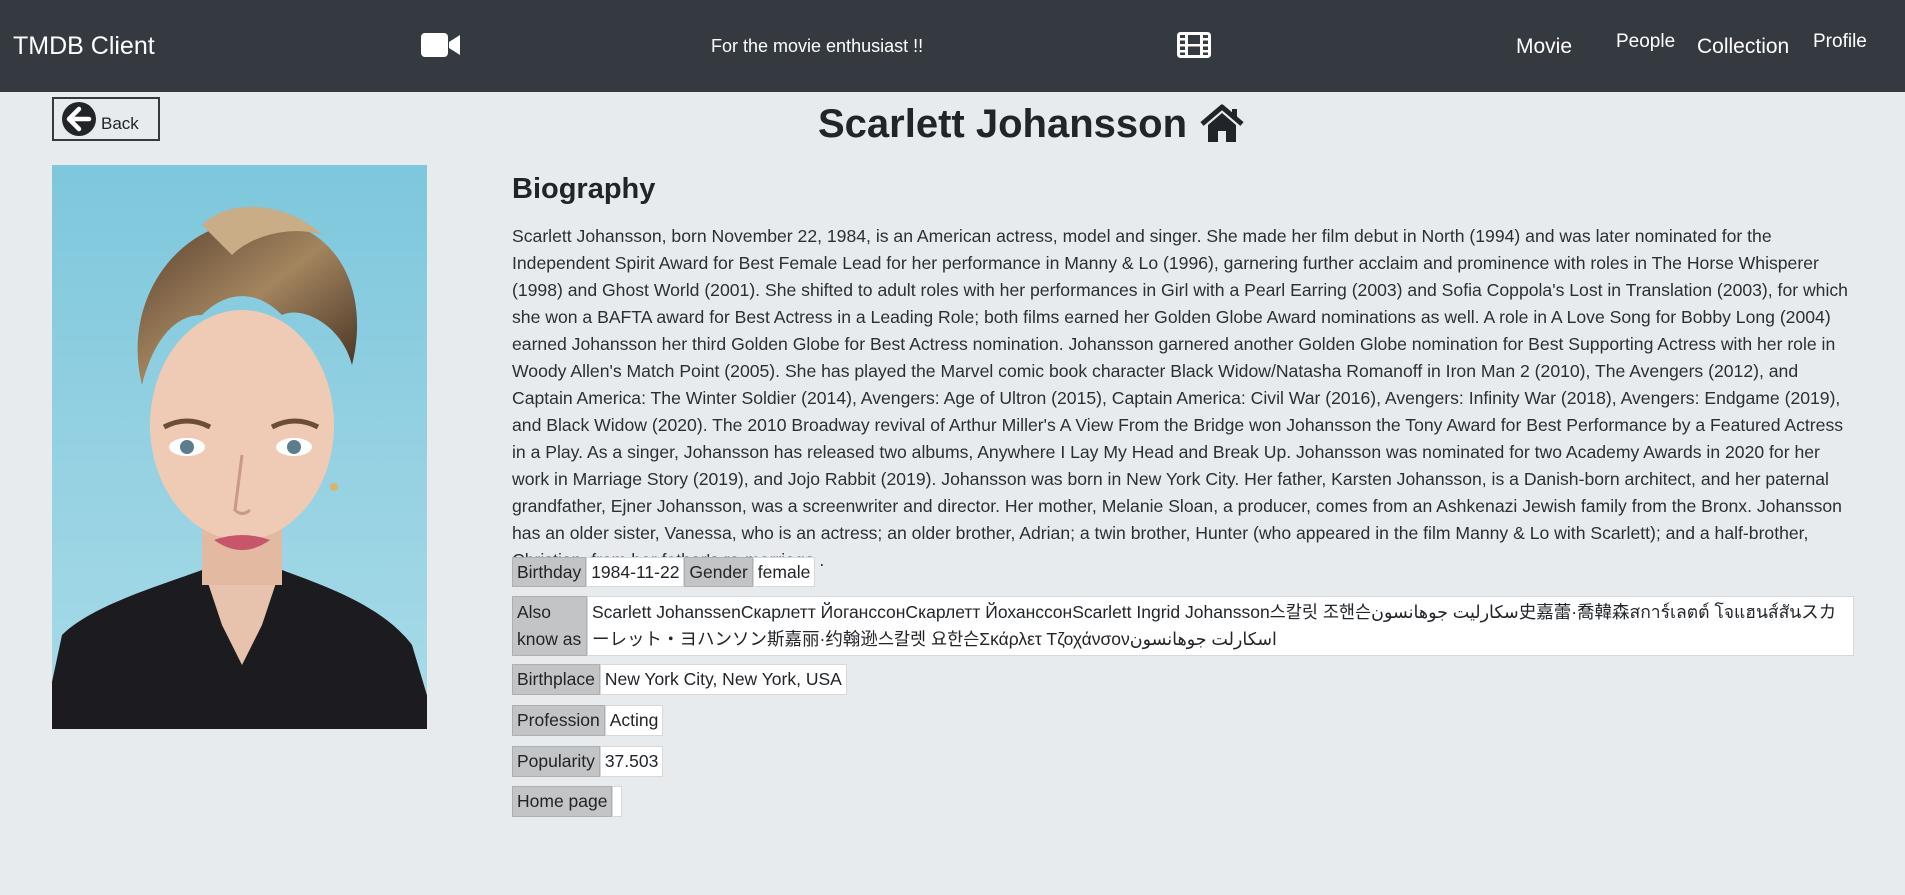 The height and width of the screenshot is (895, 1905). I want to click on film-icon, so click(1194, 45).